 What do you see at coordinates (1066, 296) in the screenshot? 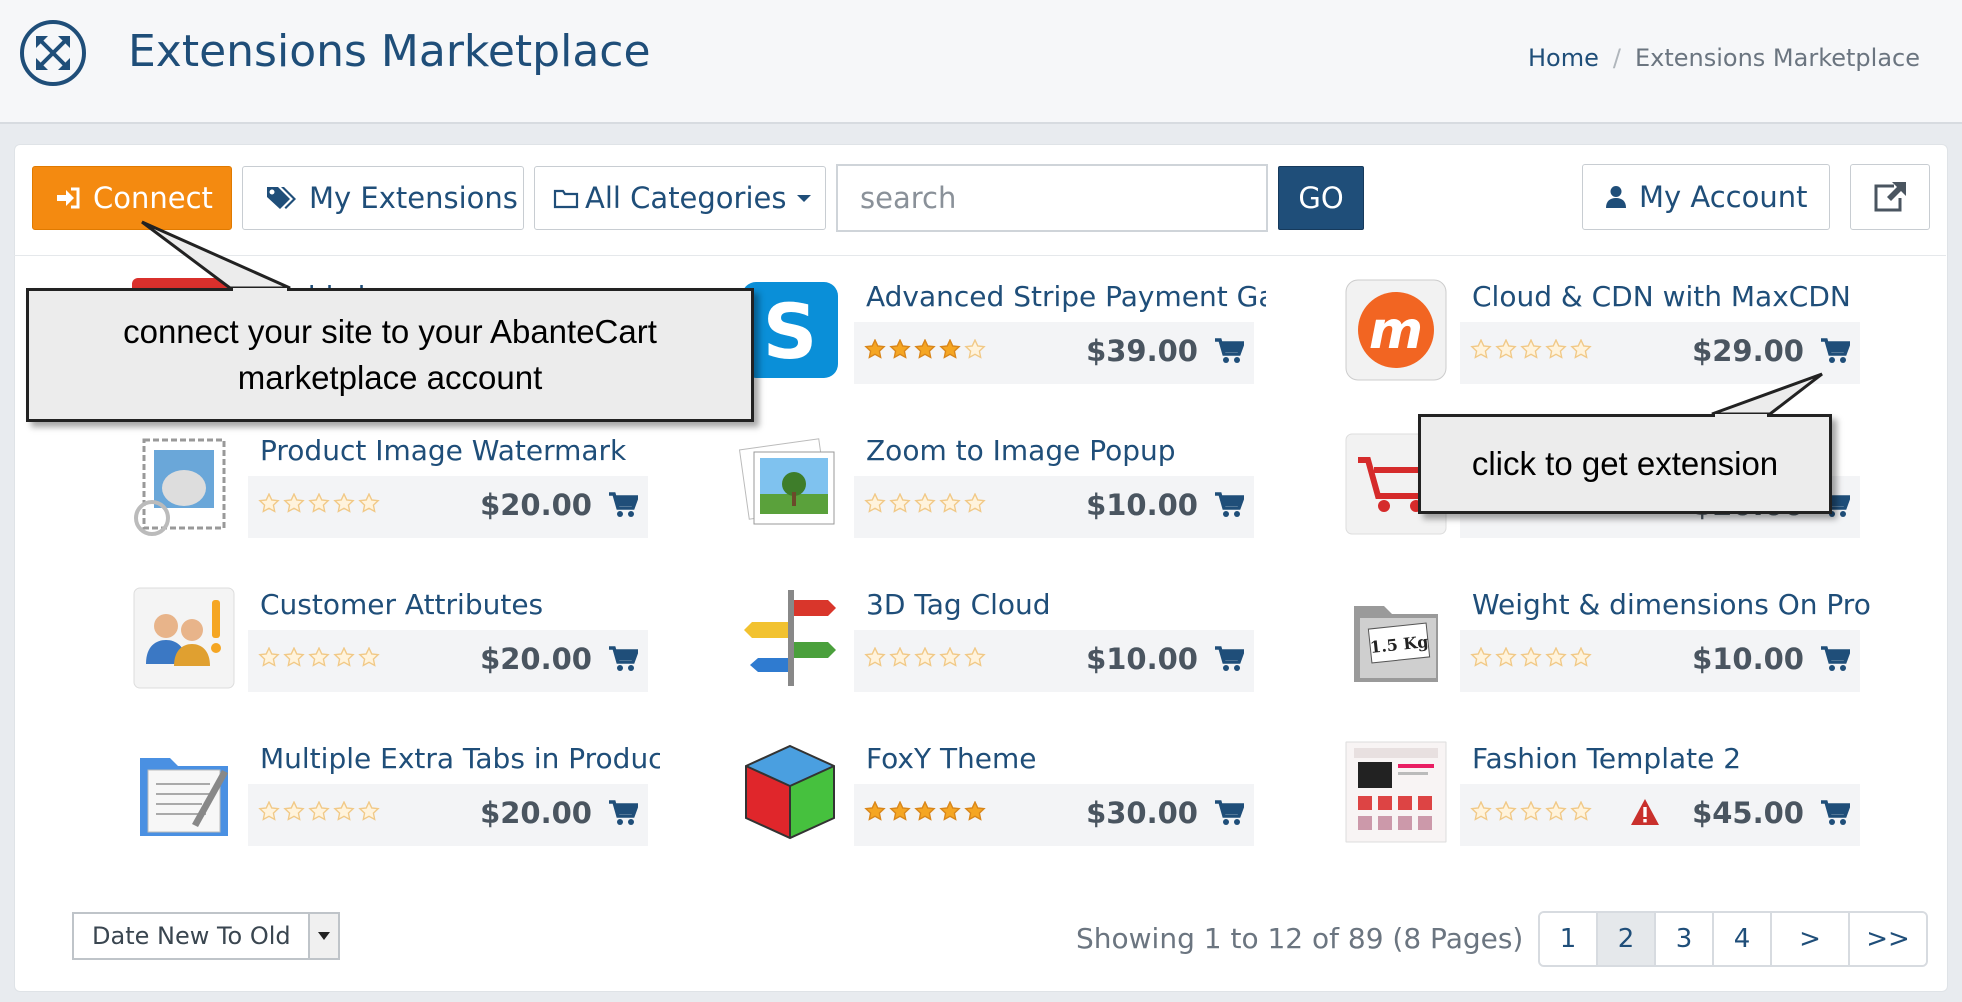
I see `extension-title: Advanced Stripe Payment Gateway` at bounding box center [1066, 296].